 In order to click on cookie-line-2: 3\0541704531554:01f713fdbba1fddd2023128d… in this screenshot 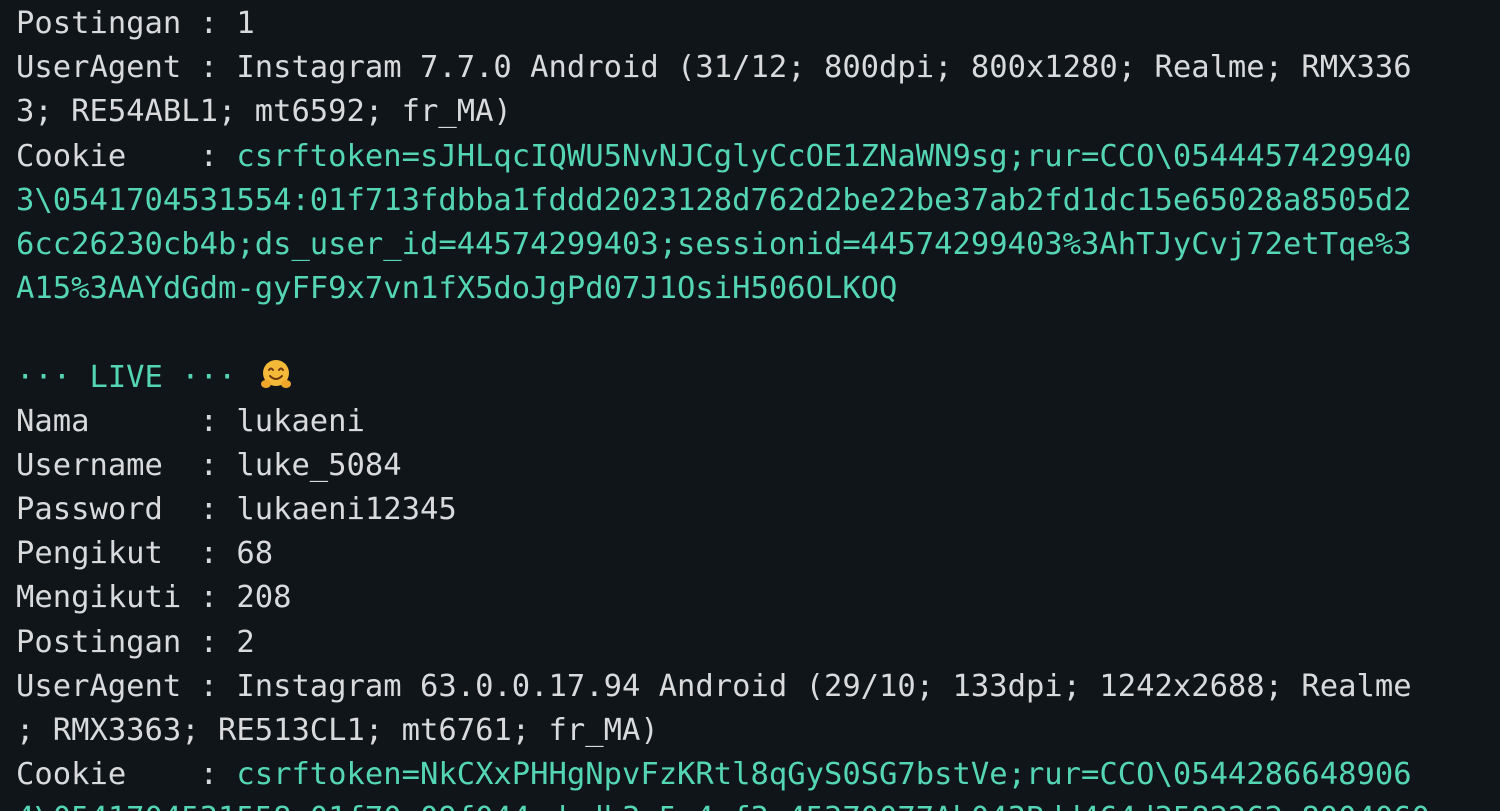, I will do `click(714, 200)`.